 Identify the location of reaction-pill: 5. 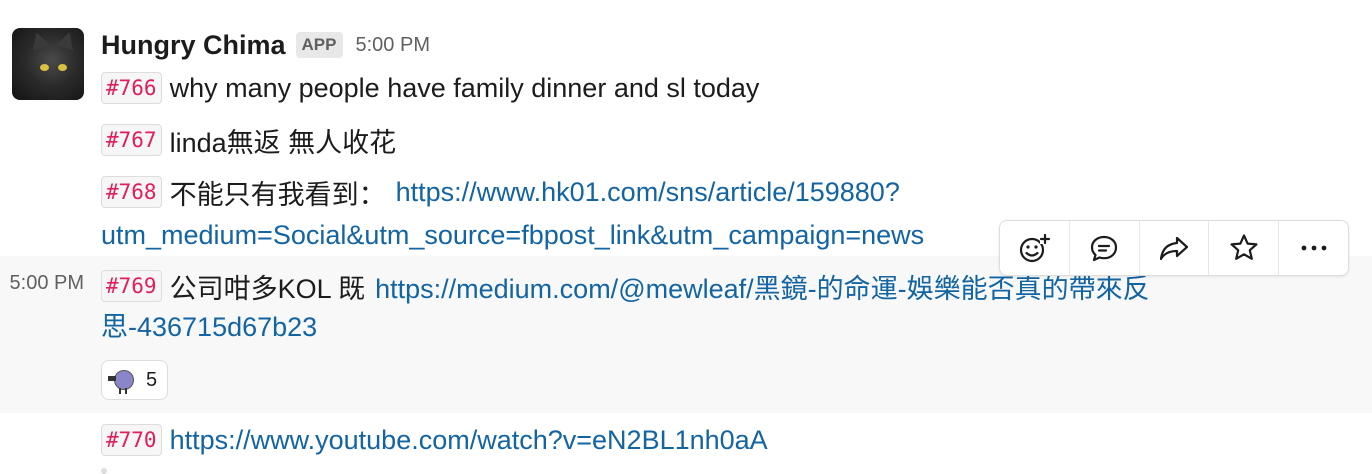
(135, 380).